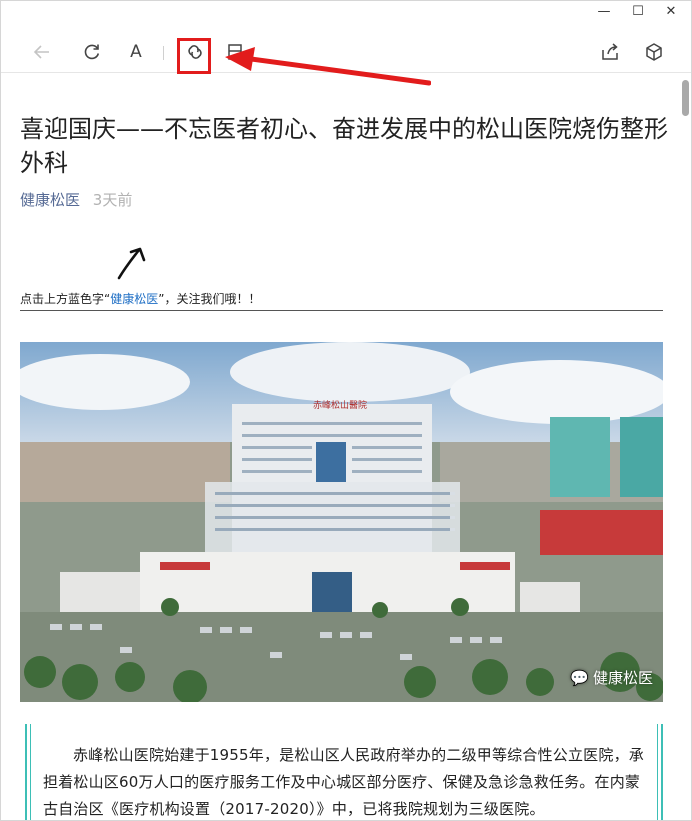  I want to click on highlight-box, so click(194, 56).